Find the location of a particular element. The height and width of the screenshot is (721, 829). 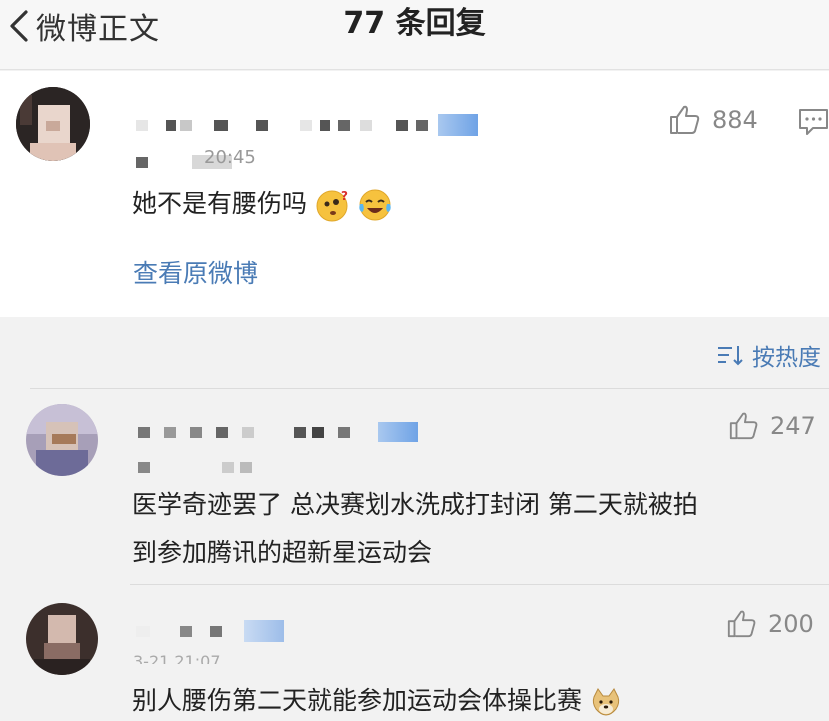

sort-by-hot-button: 按热度 is located at coordinates (768, 355).